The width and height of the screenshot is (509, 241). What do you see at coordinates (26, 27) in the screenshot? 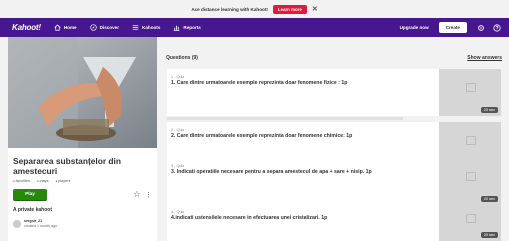
I see `kahoot-logo: Kahoot!` at bounding box center [26, 27].